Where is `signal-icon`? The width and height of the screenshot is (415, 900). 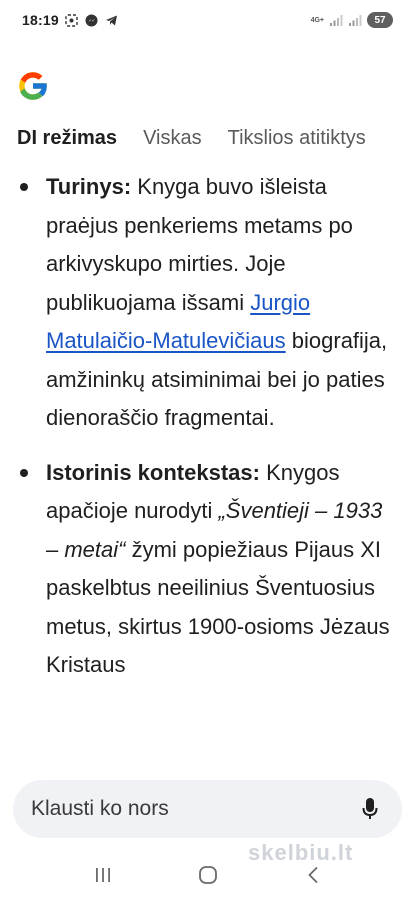
signal-icon is located at coordinates (336, 20).